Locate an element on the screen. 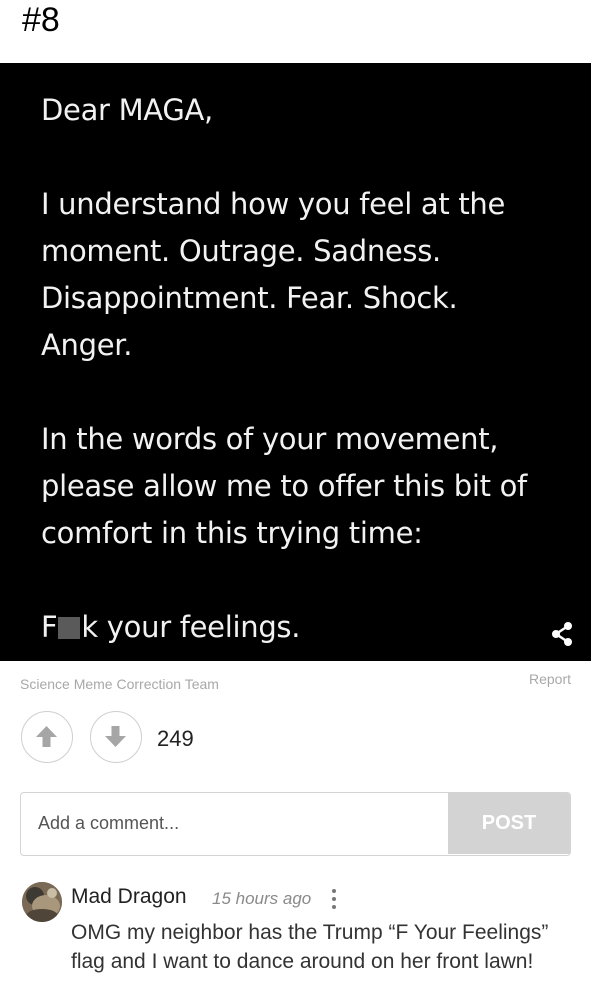  meme-line: Dear MAGA, is located at coordinates (127, 110).